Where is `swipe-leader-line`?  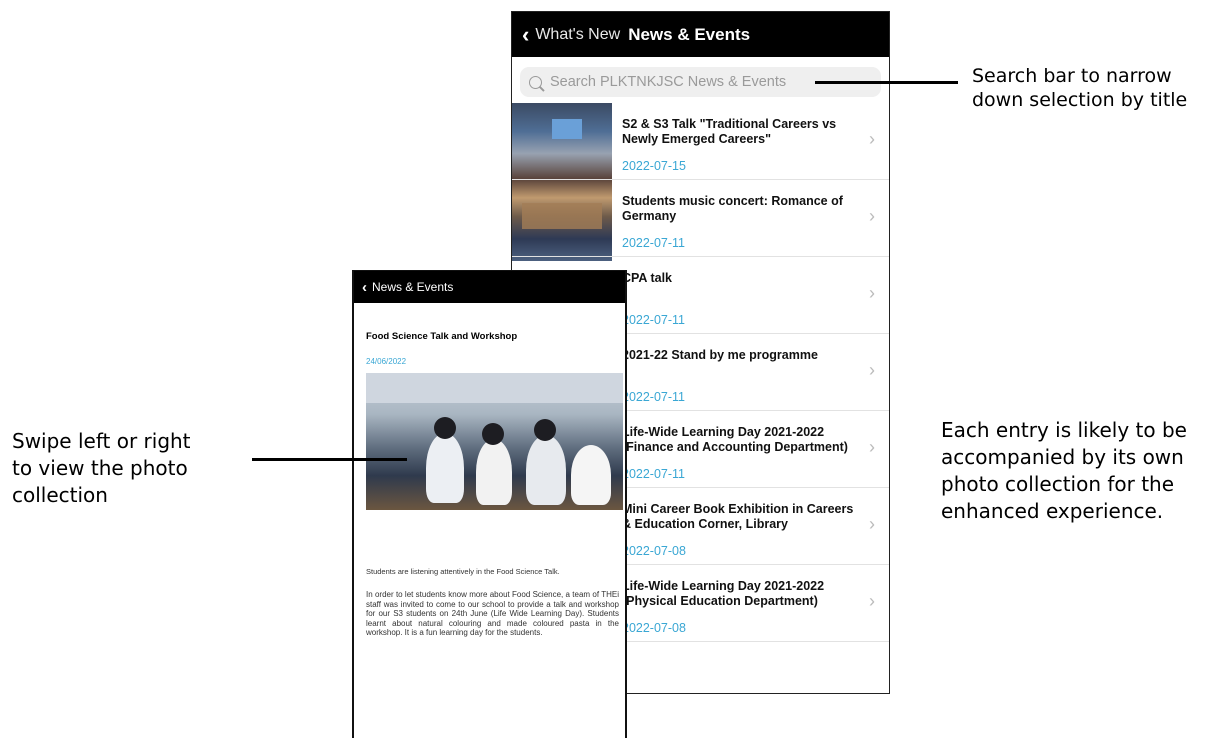 swipe-leader-line is located at coordinates (329, 459).